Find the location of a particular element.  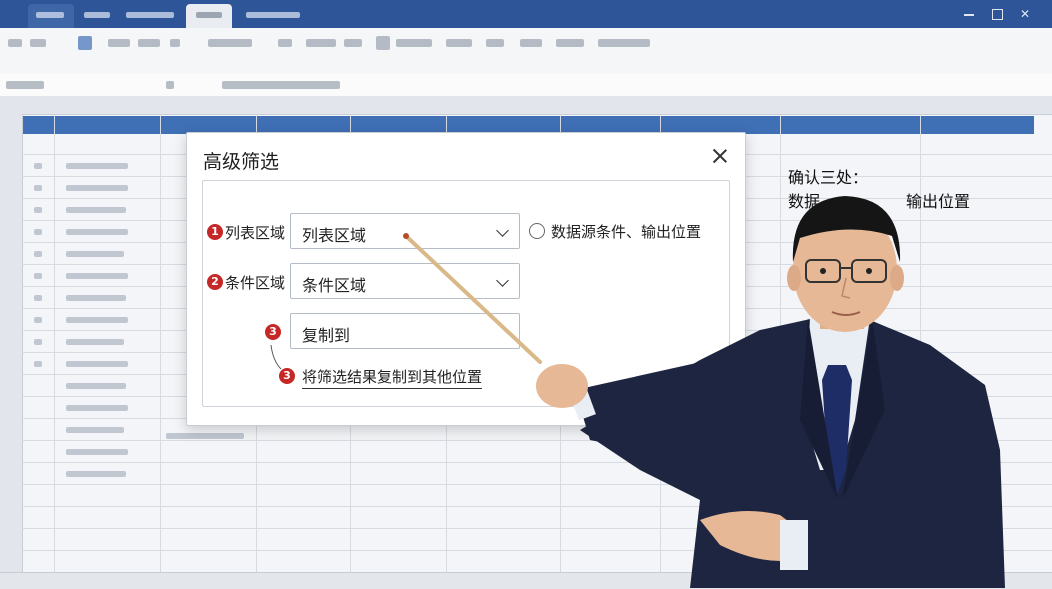

copy-results-option: 将筛选结果复制到其他位置 is located at coordinates (392, 377).